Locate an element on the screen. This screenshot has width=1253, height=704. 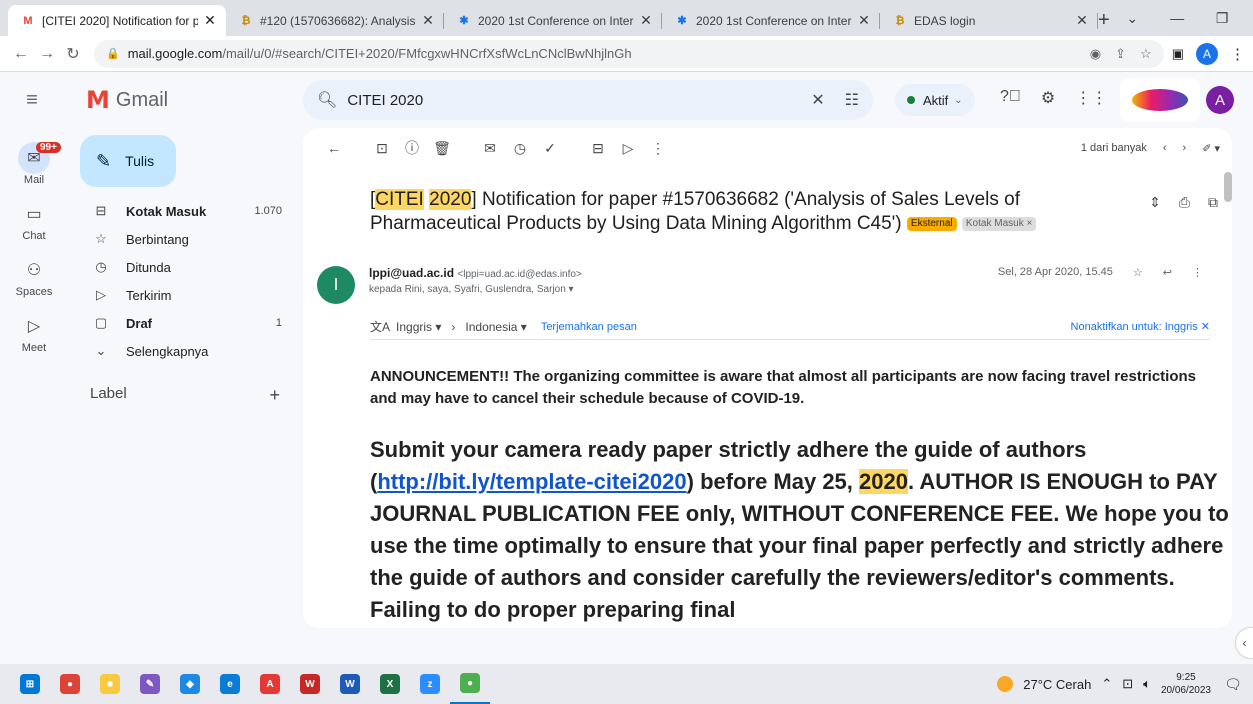
back-icon: ← is located at coordinates (21, 54).